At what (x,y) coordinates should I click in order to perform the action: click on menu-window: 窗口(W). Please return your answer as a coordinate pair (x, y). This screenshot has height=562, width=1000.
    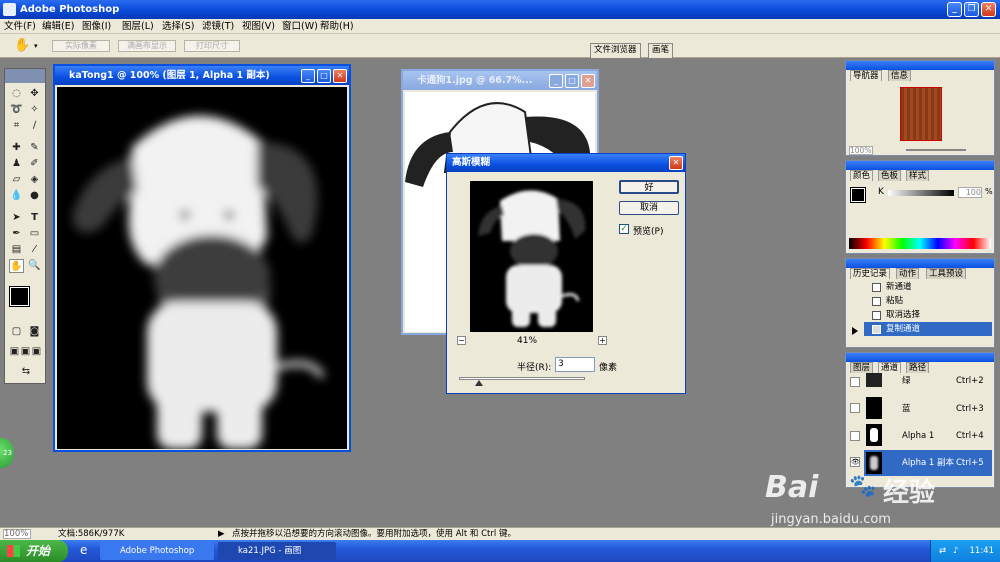
    Looking at the image, I should click on (300, 26).